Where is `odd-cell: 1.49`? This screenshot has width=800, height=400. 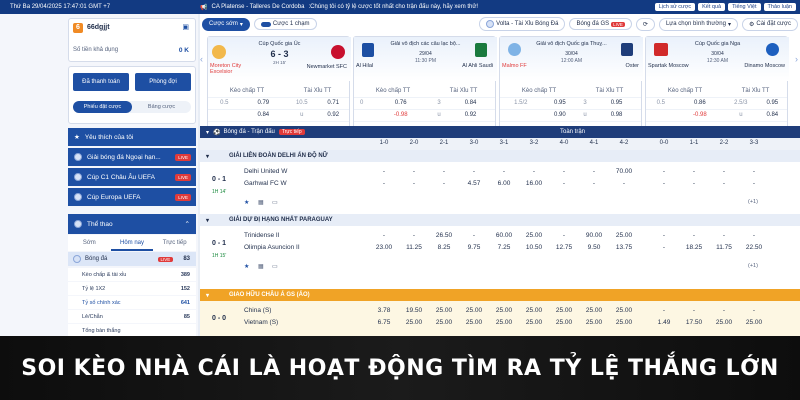
odd-cell: 1.49 is located at coordinates (664, 322).